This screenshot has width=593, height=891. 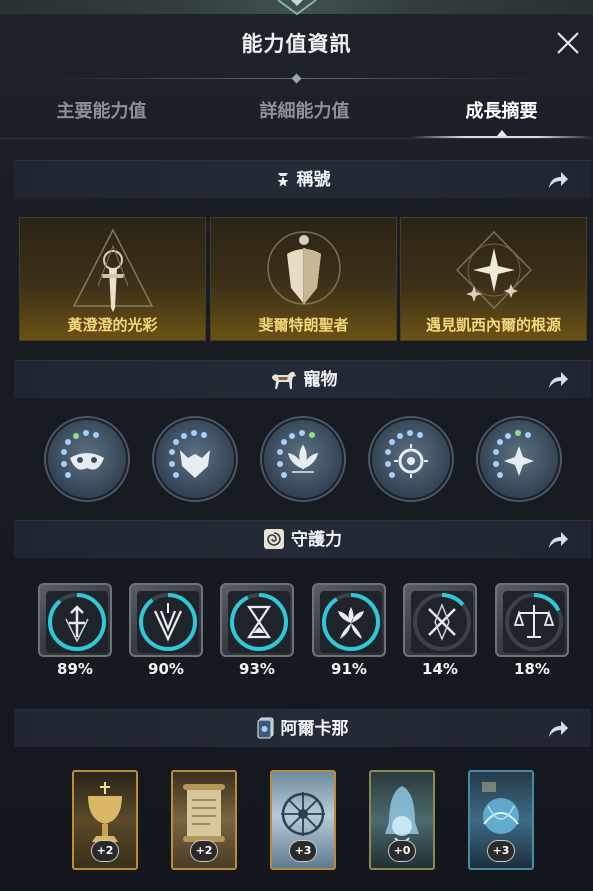 What do you see at coordinates (296, 138) in the screenshot?
I see `tabs-divider` at bounding box center [296, 138].